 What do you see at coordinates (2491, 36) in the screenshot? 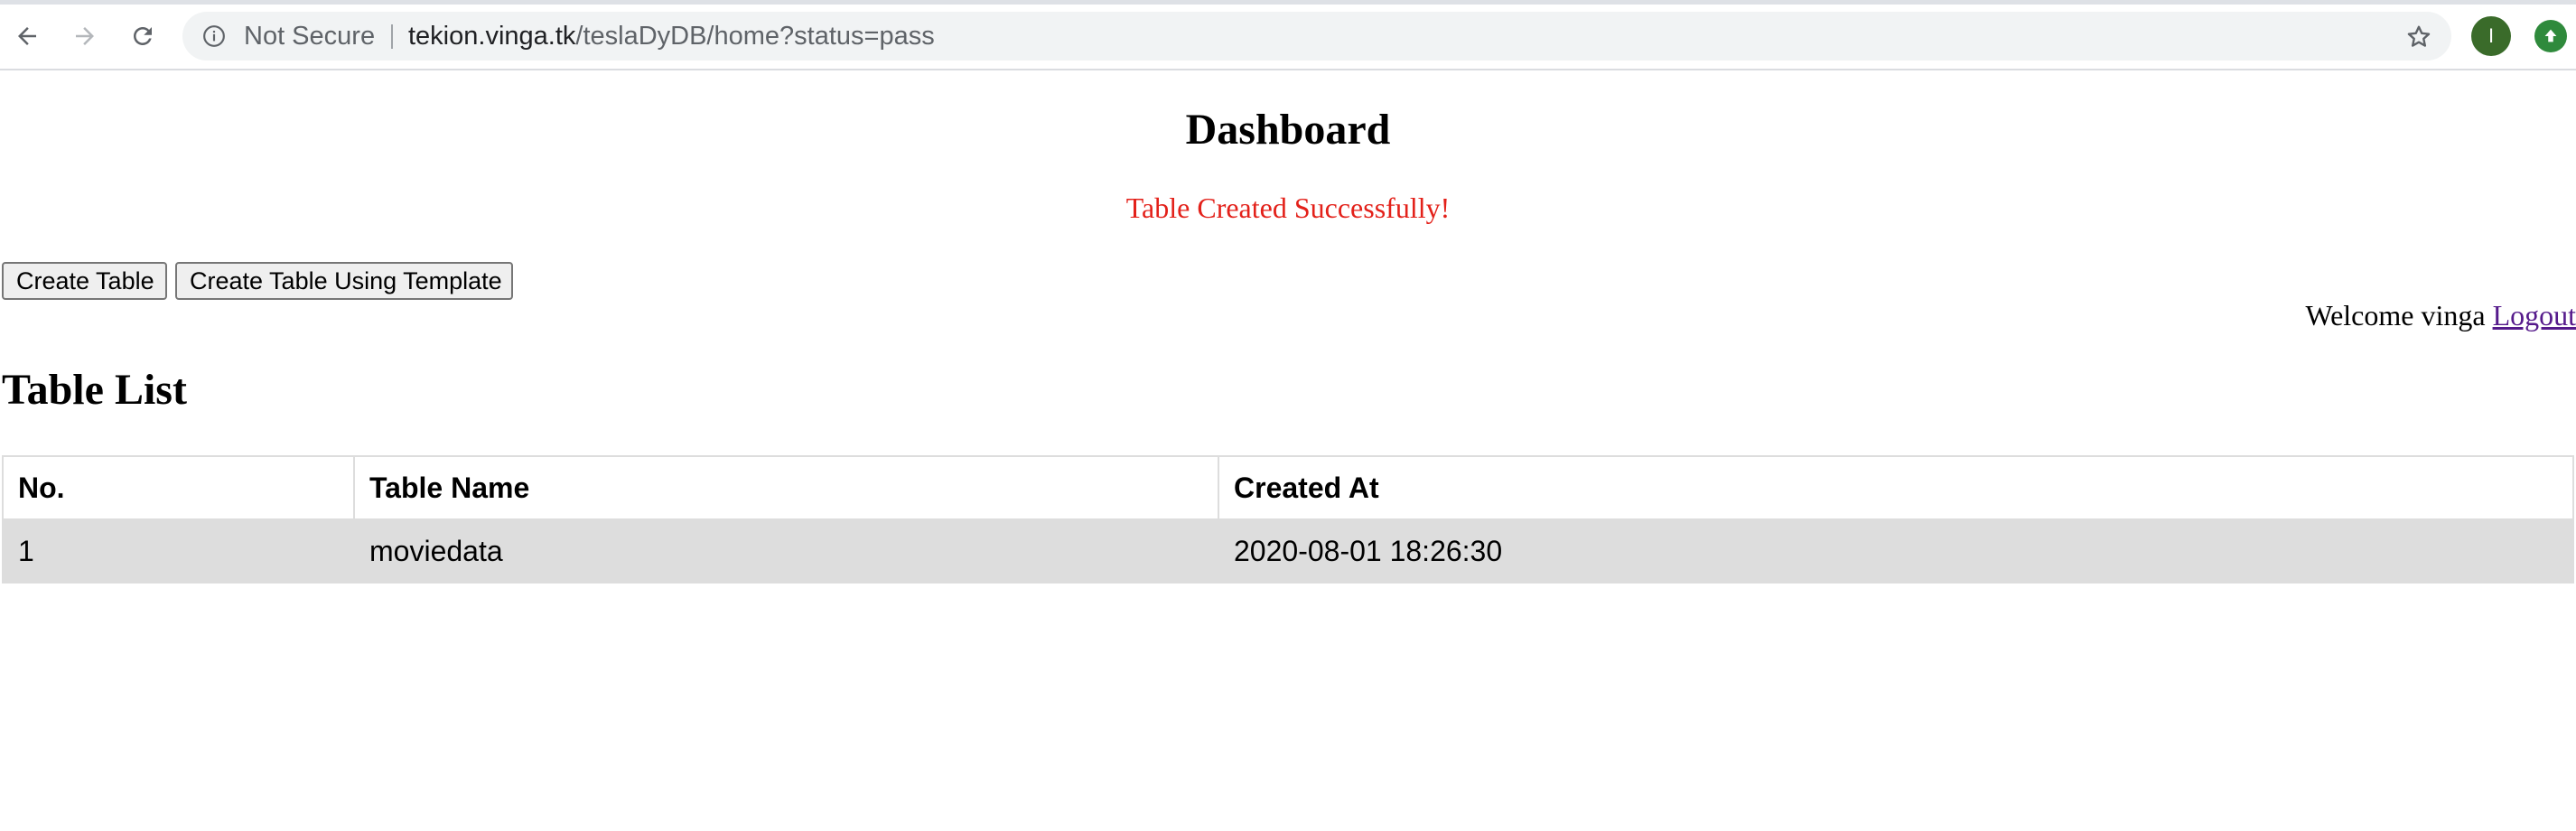
I see `profile-avatar: I` at bounding box center [2491, 36].